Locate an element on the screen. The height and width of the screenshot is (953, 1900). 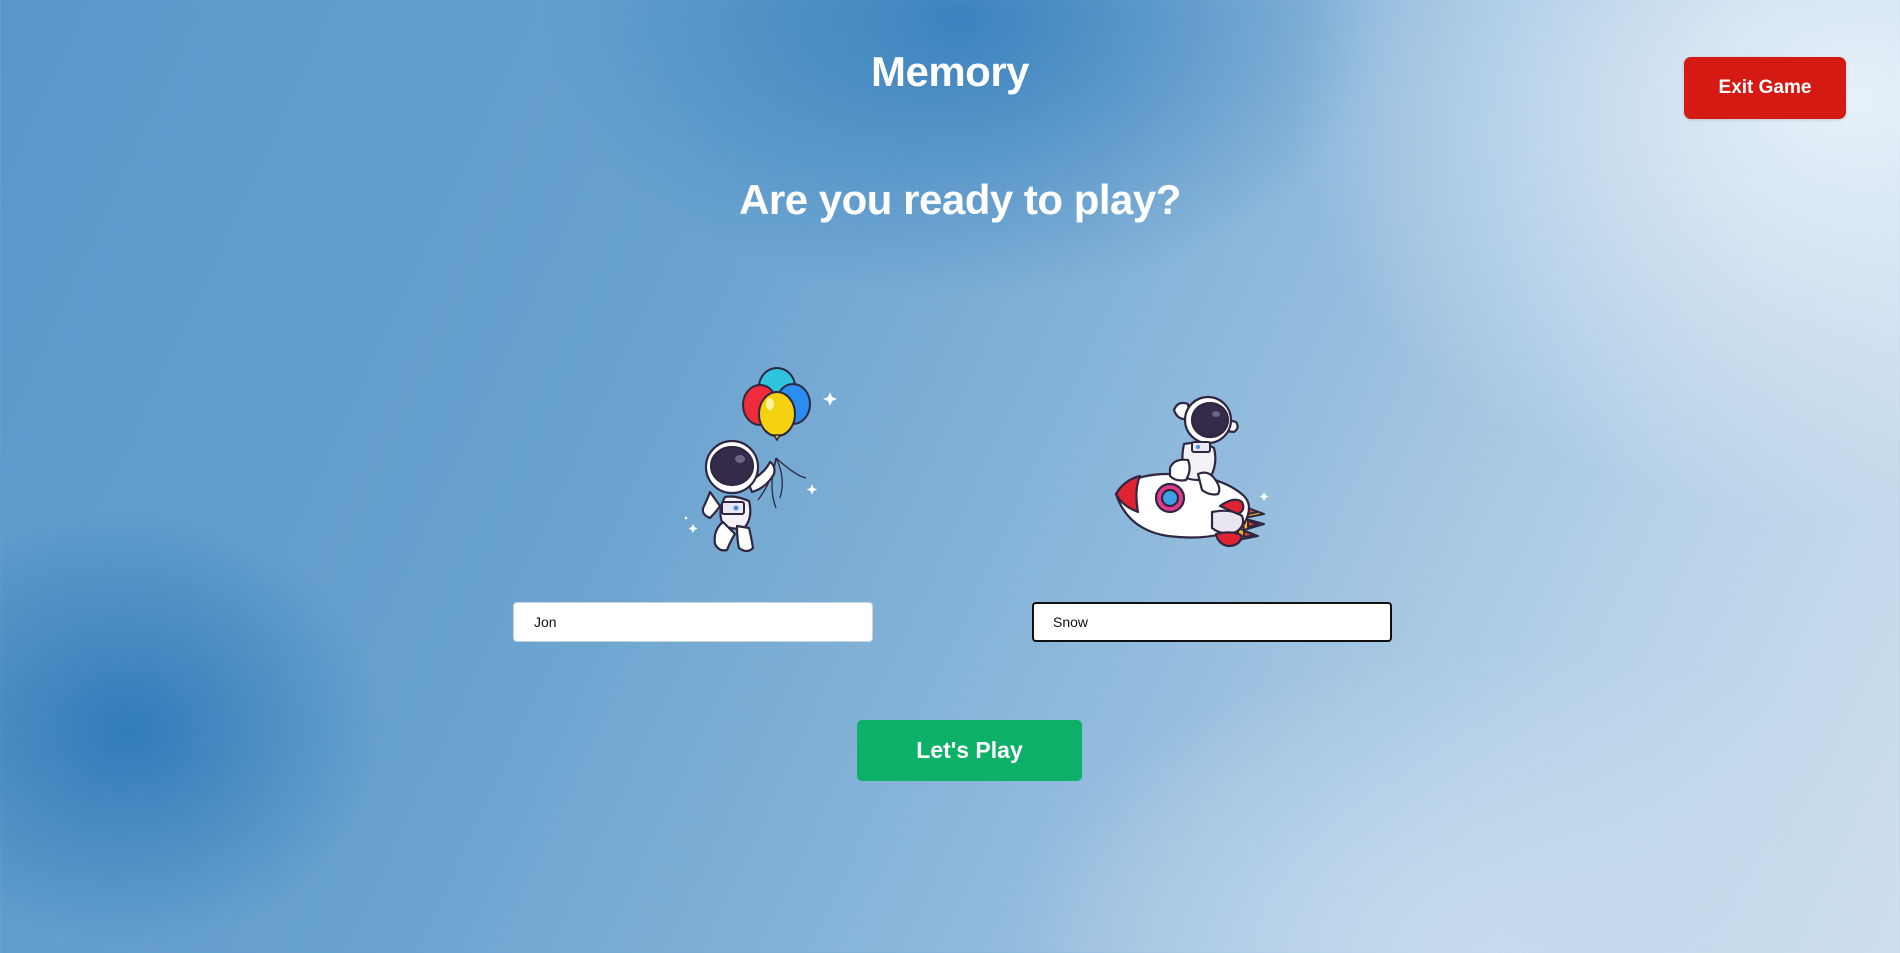
exit-game-button: Exit Game is located at coordinates (1765, 88).